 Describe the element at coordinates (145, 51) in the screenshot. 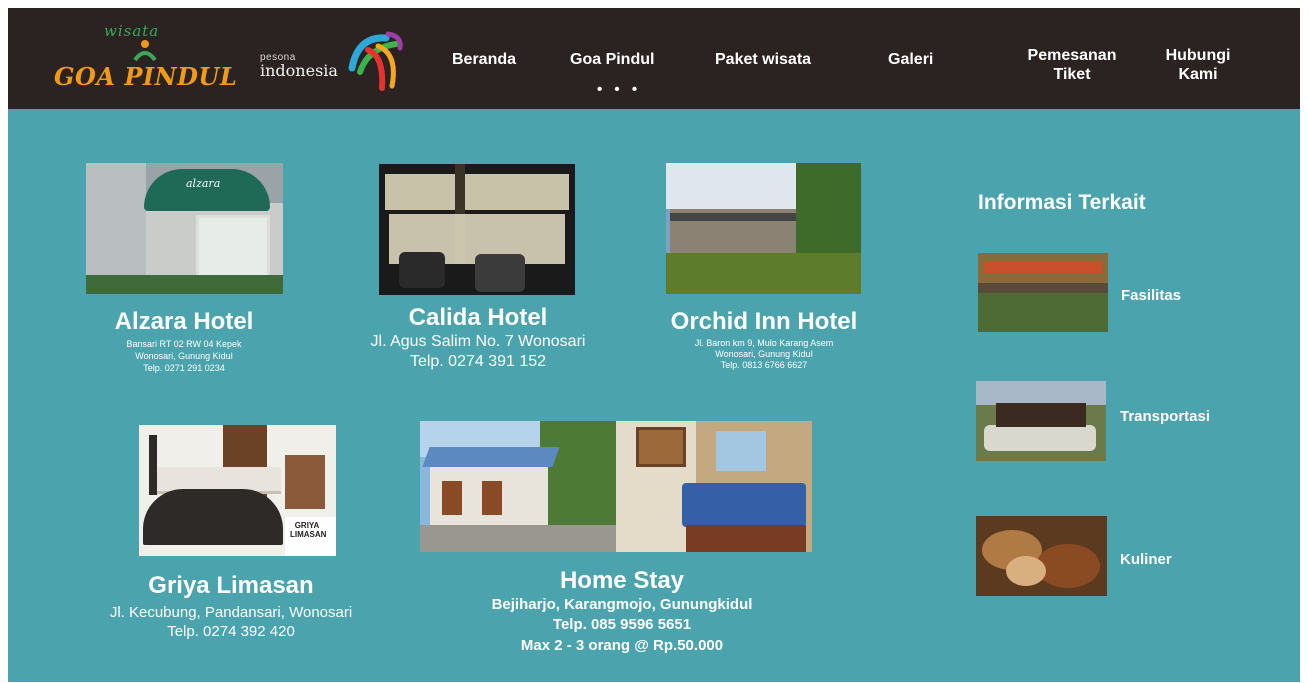

I see `logo-figure-icon` at that location.